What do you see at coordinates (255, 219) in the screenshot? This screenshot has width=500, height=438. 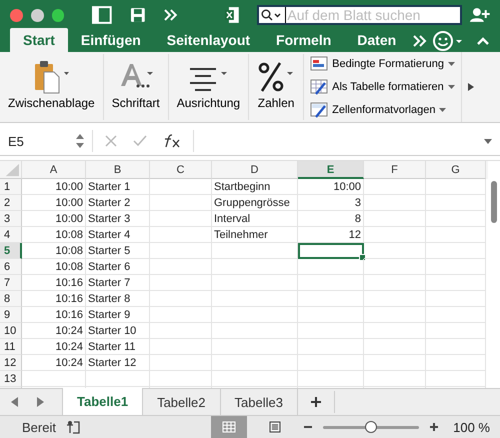 I see `table-cell: Interval` at bounding box center [255, 219].